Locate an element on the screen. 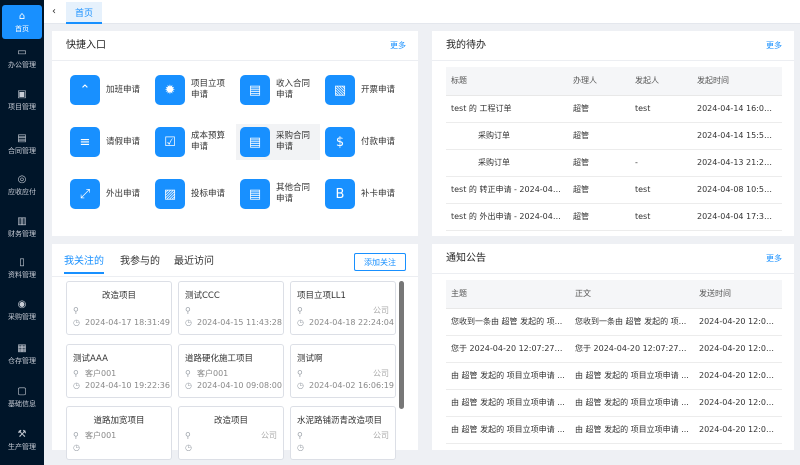 The image size is (800, 465). follow-card: 项目立项LL1 ⚲ 公司 ◷ 2024-04-18 22:24:04 is located at coordinates (343, 308).